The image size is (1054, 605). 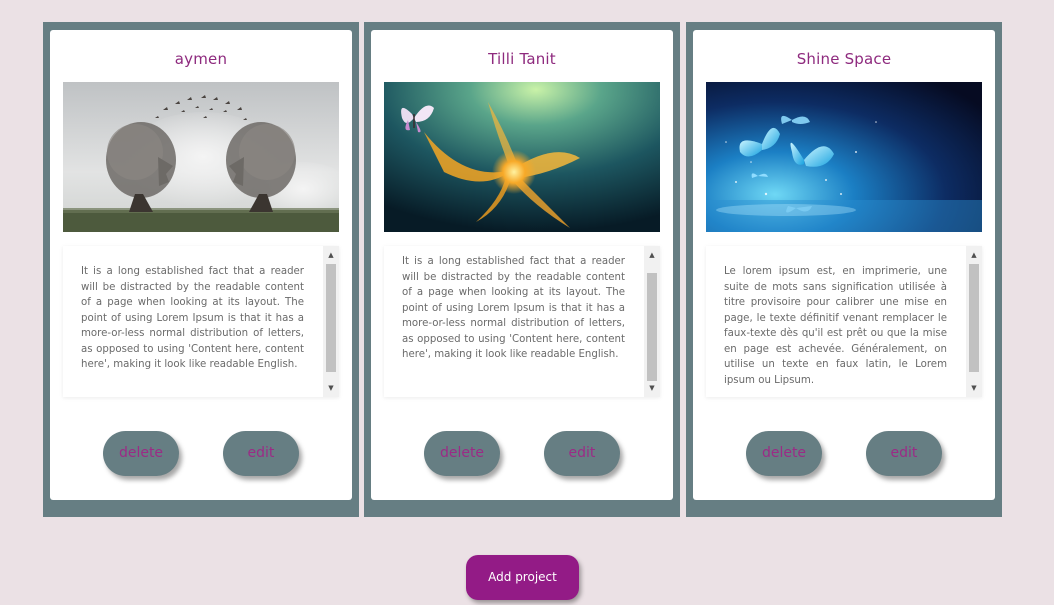 I want to click on trees-heads-image, so click(x=201, y=157).